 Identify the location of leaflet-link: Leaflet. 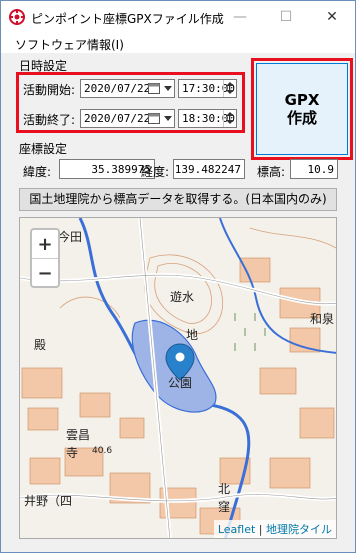
(236, 529).